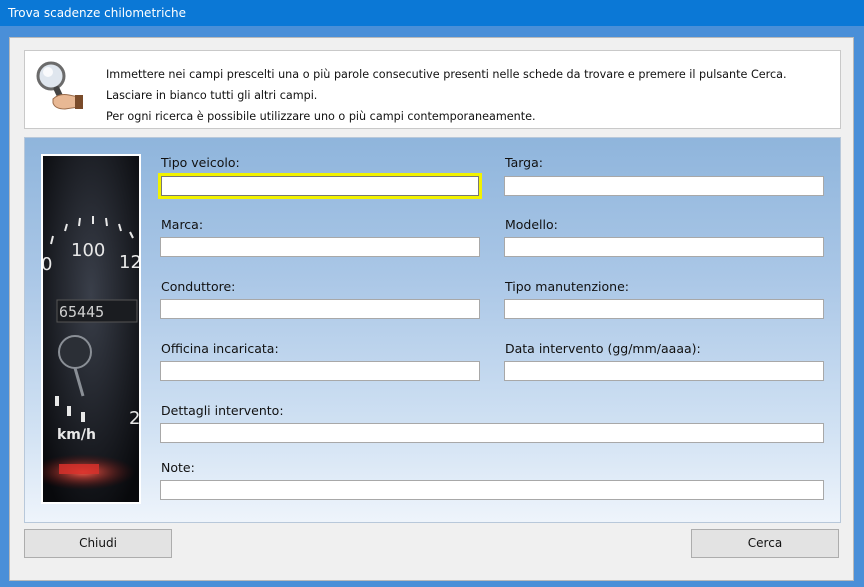 The image size is (864, 587). Describe the element at coordinates (200, 162) in the screenshot. I see `tipo-veicolo-label: Tipo veicolo:` at that location.